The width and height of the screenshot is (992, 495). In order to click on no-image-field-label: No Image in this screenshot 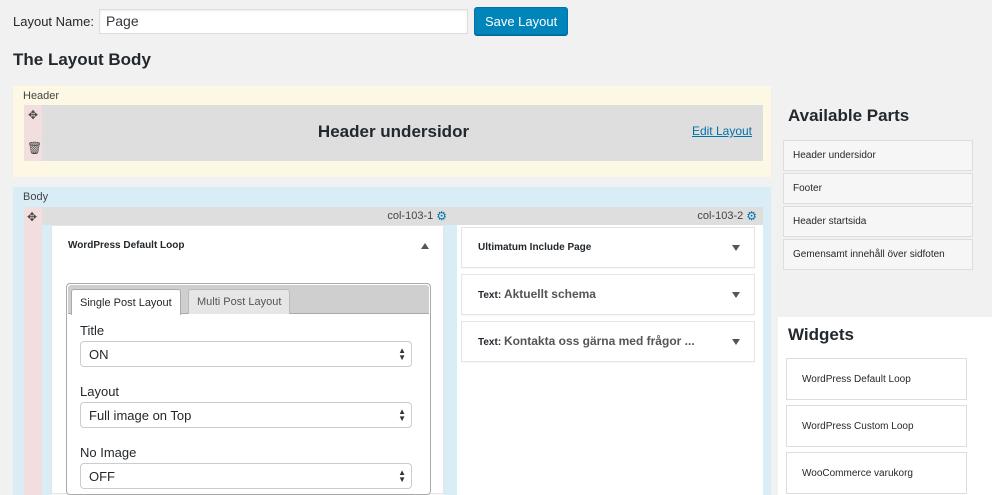, I will do `click(108, 452)`.